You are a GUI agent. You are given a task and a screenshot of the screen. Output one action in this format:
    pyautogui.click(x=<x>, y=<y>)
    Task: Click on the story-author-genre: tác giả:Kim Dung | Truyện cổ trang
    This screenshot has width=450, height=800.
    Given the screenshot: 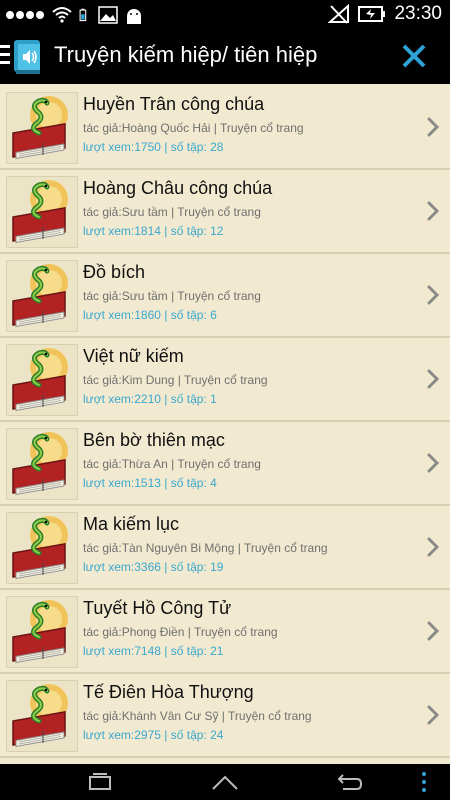 What is the action you would take?
    pyautogui.click(x=175, y=380)
    